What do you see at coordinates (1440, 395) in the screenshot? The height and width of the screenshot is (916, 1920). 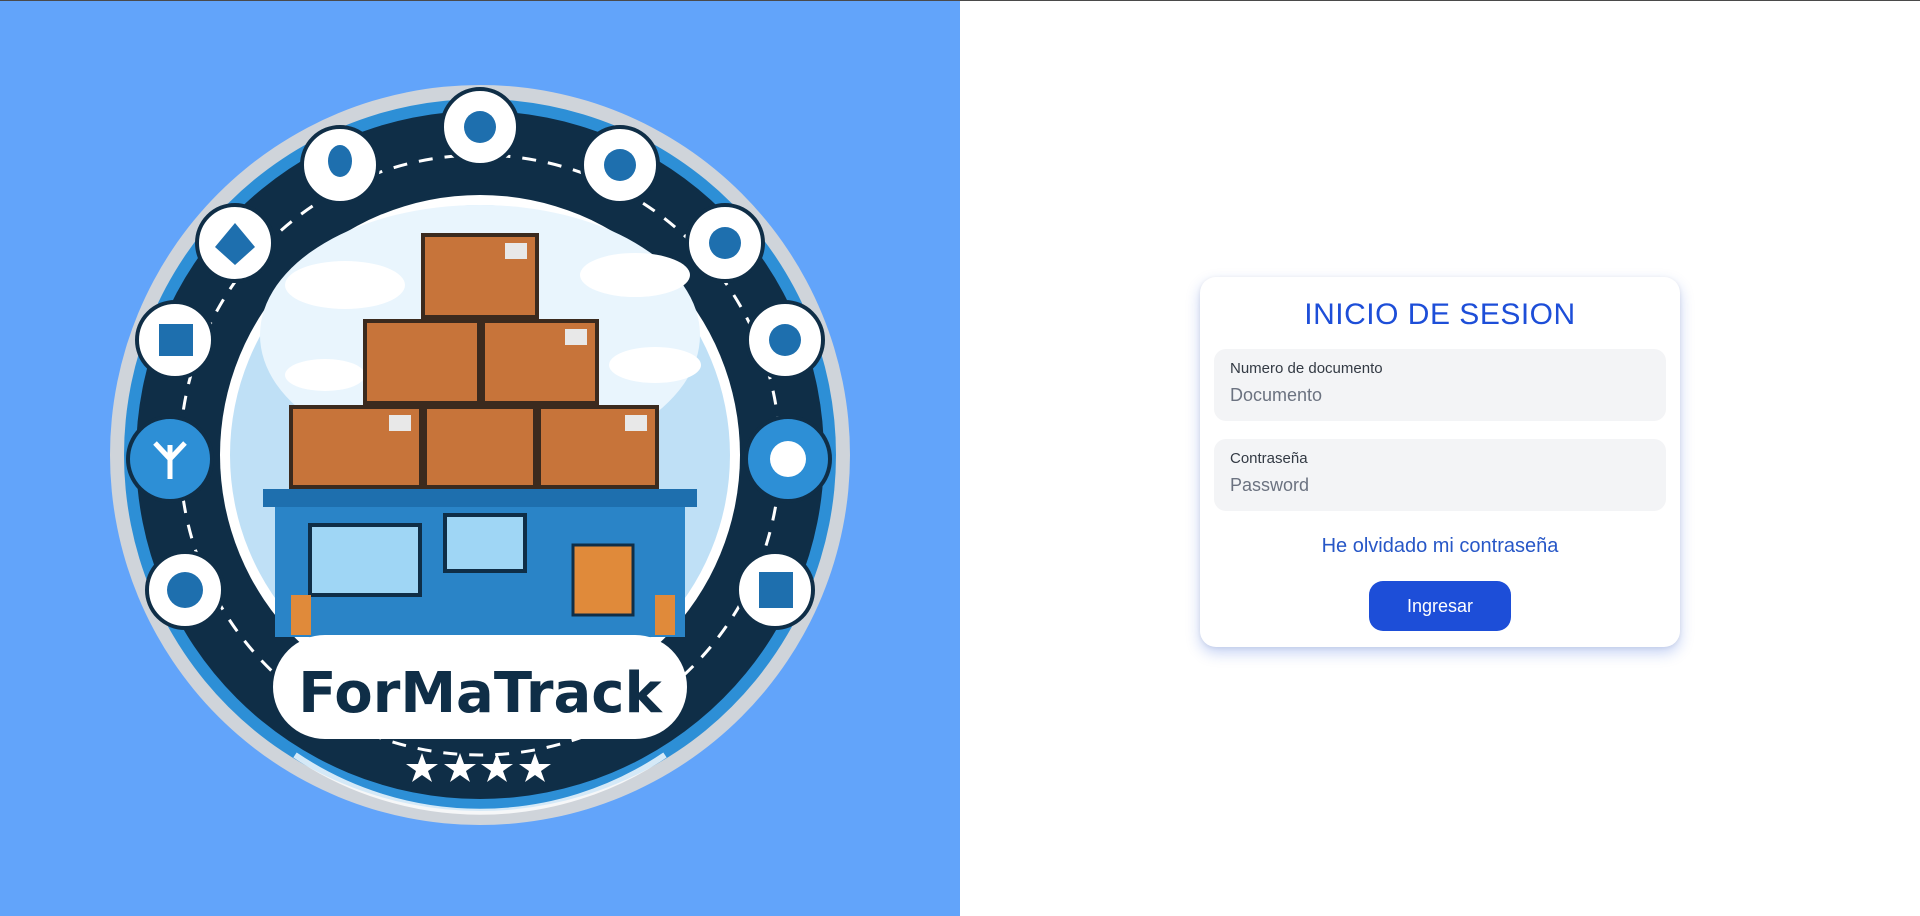 I see `document-input` at bounding box center [1440, 395].